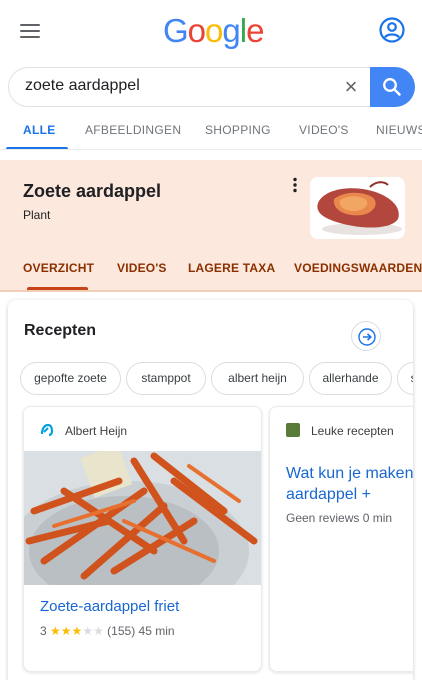 The height and width of the screenshot is (680, 422). What do you see at coordinates (392, 30) in the screenshot?
I see `account-icon` at bounding box center [392, 30].